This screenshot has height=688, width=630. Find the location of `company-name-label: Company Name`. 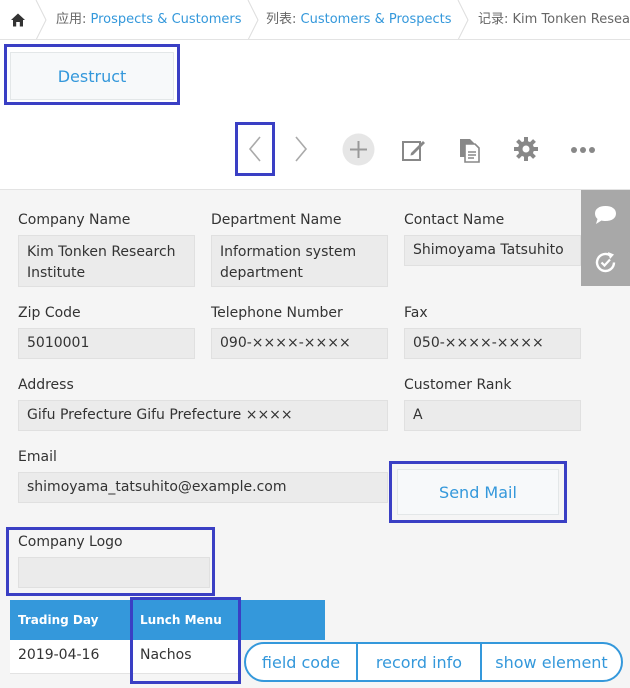

company-name-label: Company Name is located at coordinates (74, 220).